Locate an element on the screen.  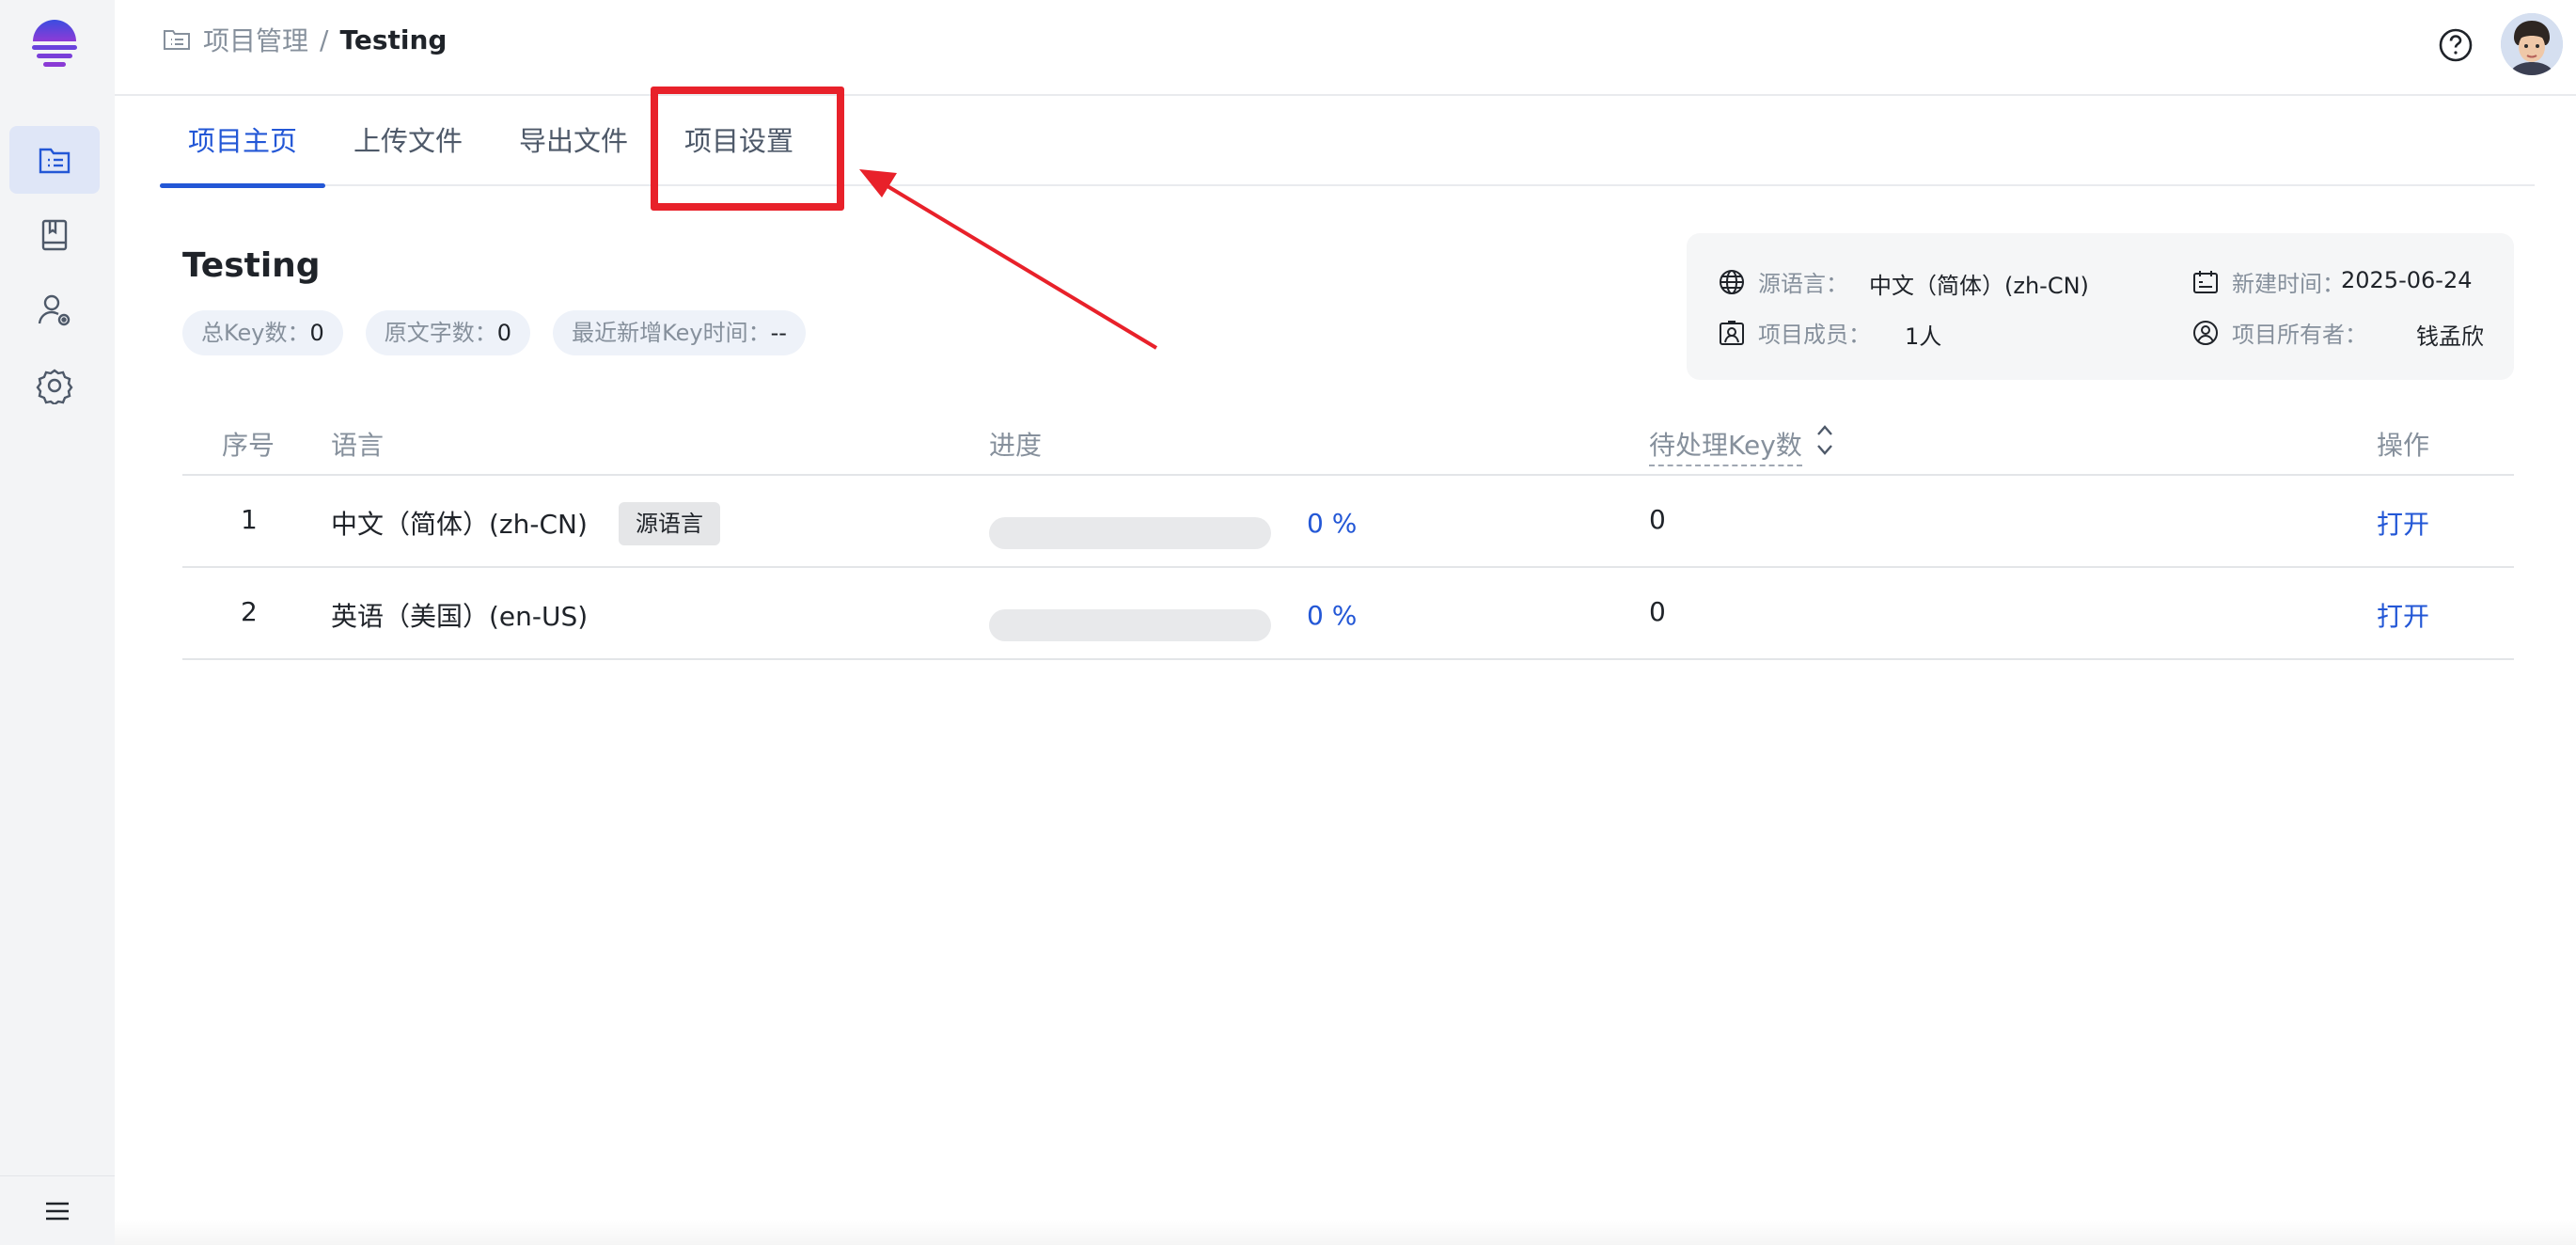
stat-value: -- is located at coordinates (779, 333).